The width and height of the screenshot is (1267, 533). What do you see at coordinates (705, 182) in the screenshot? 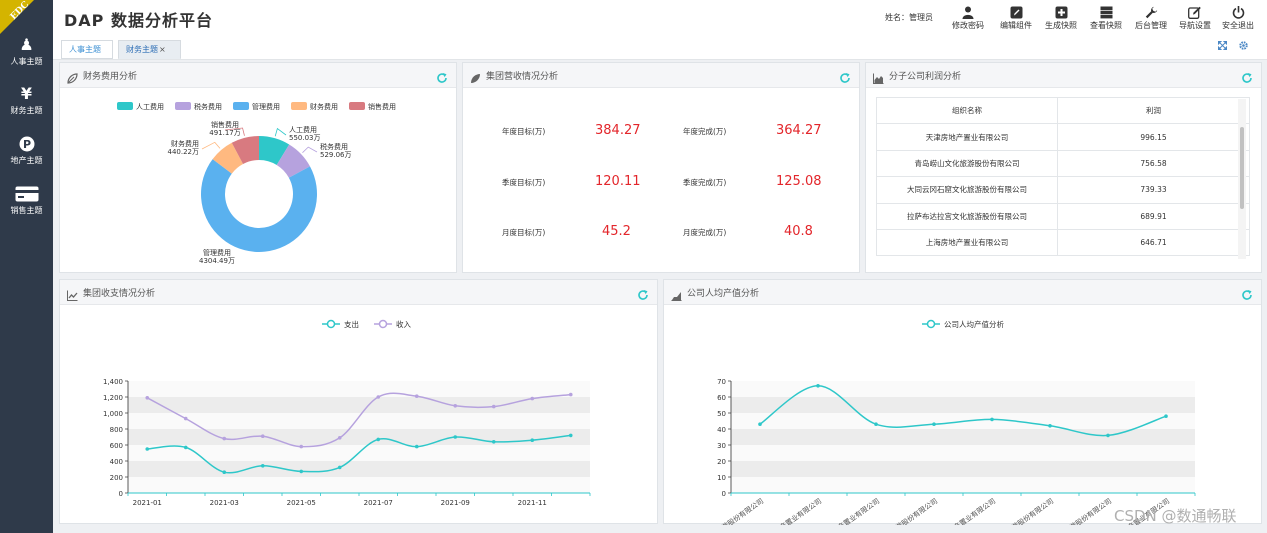
I see `quarter-complete-label: 季度完成(万)` at bounding box center [705, 182].